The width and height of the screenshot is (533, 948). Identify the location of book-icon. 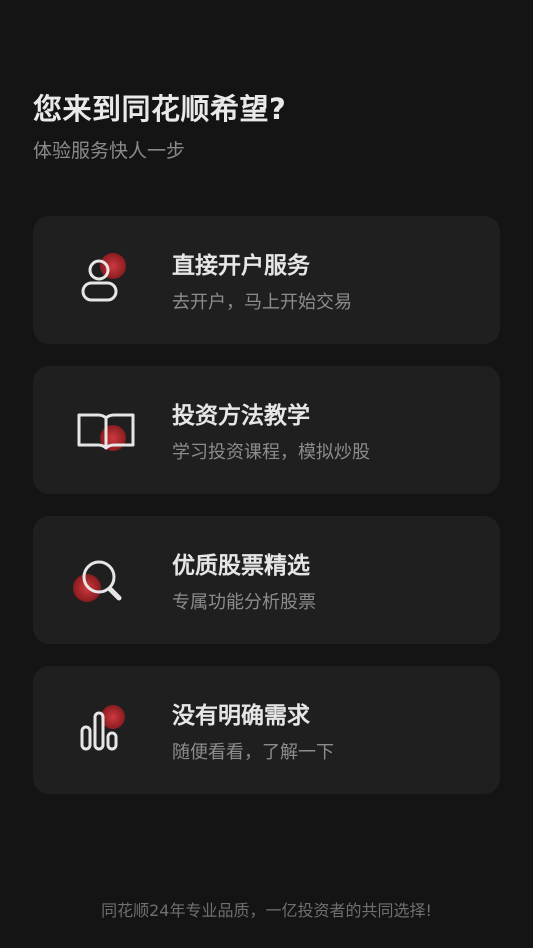
(106, 431).